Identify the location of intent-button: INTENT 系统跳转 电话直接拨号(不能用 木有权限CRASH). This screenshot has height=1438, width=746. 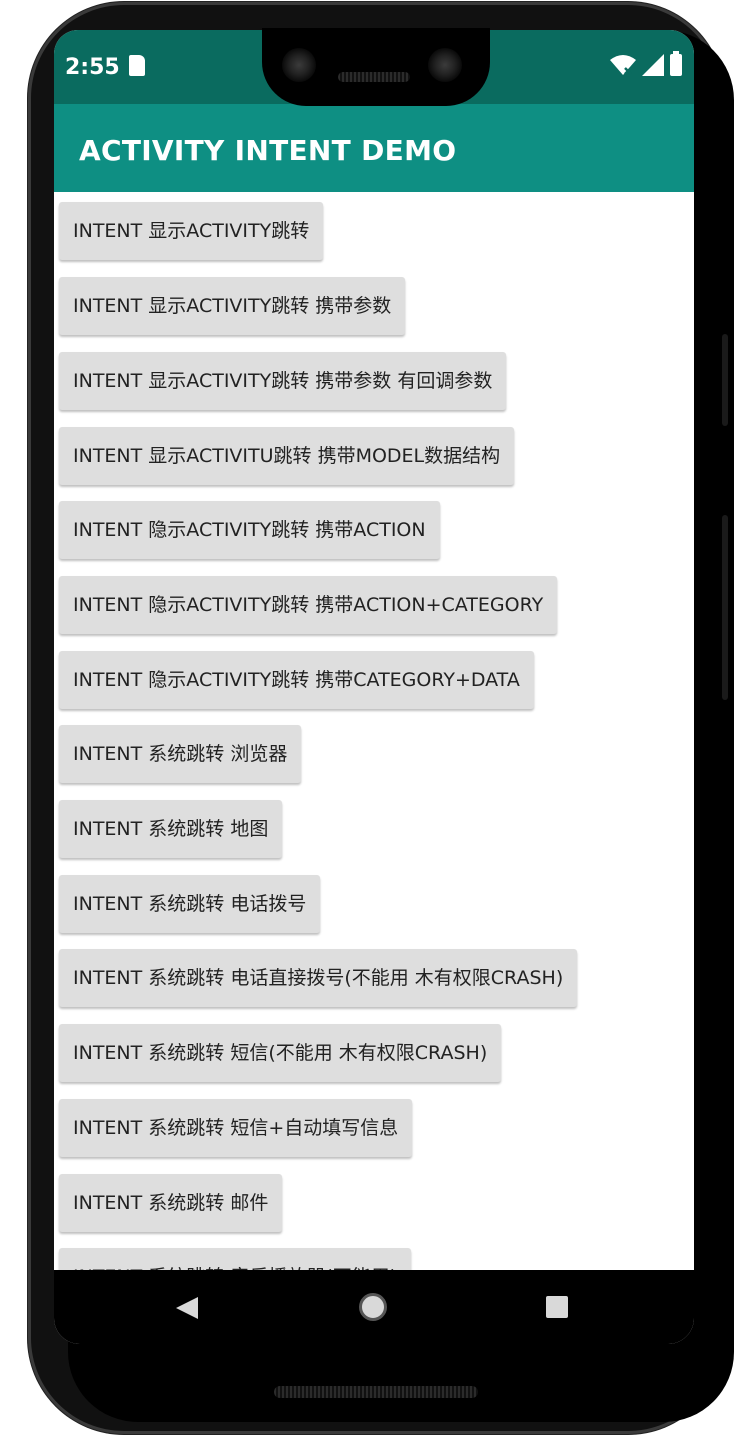
(318, 978).